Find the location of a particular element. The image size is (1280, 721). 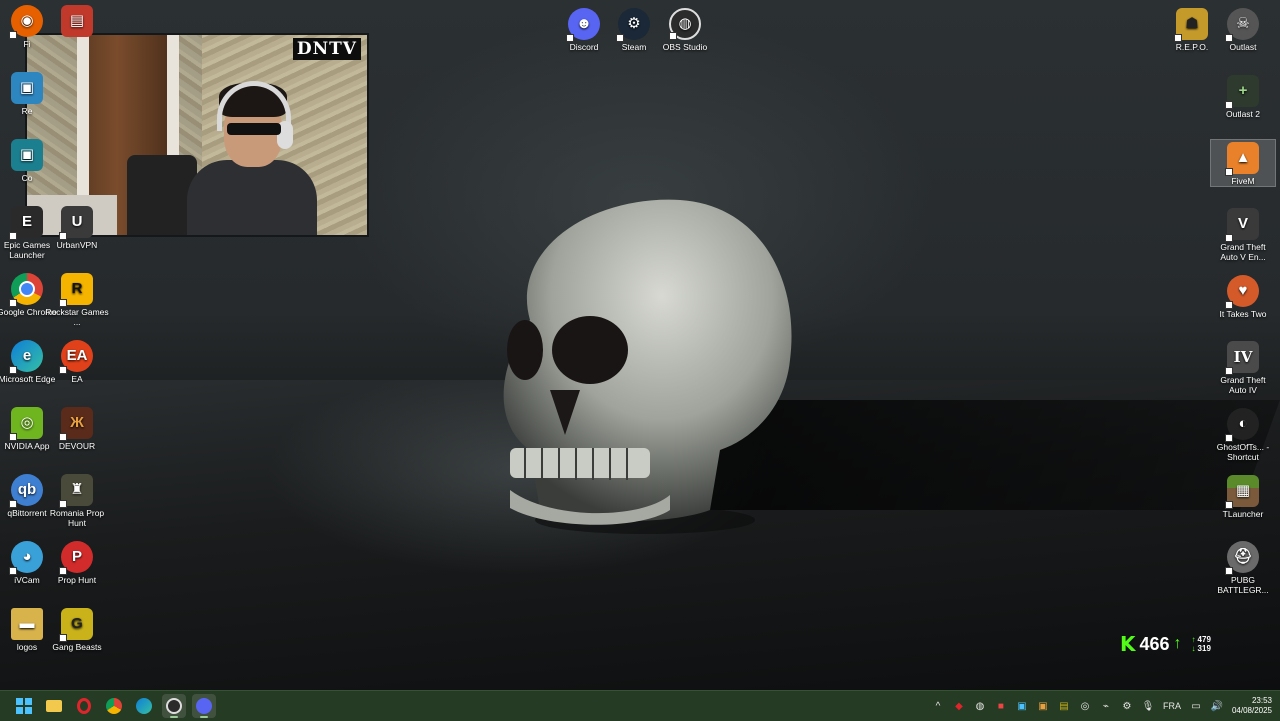

steam-icon: ⚙ is located at coordinates (633, 25).